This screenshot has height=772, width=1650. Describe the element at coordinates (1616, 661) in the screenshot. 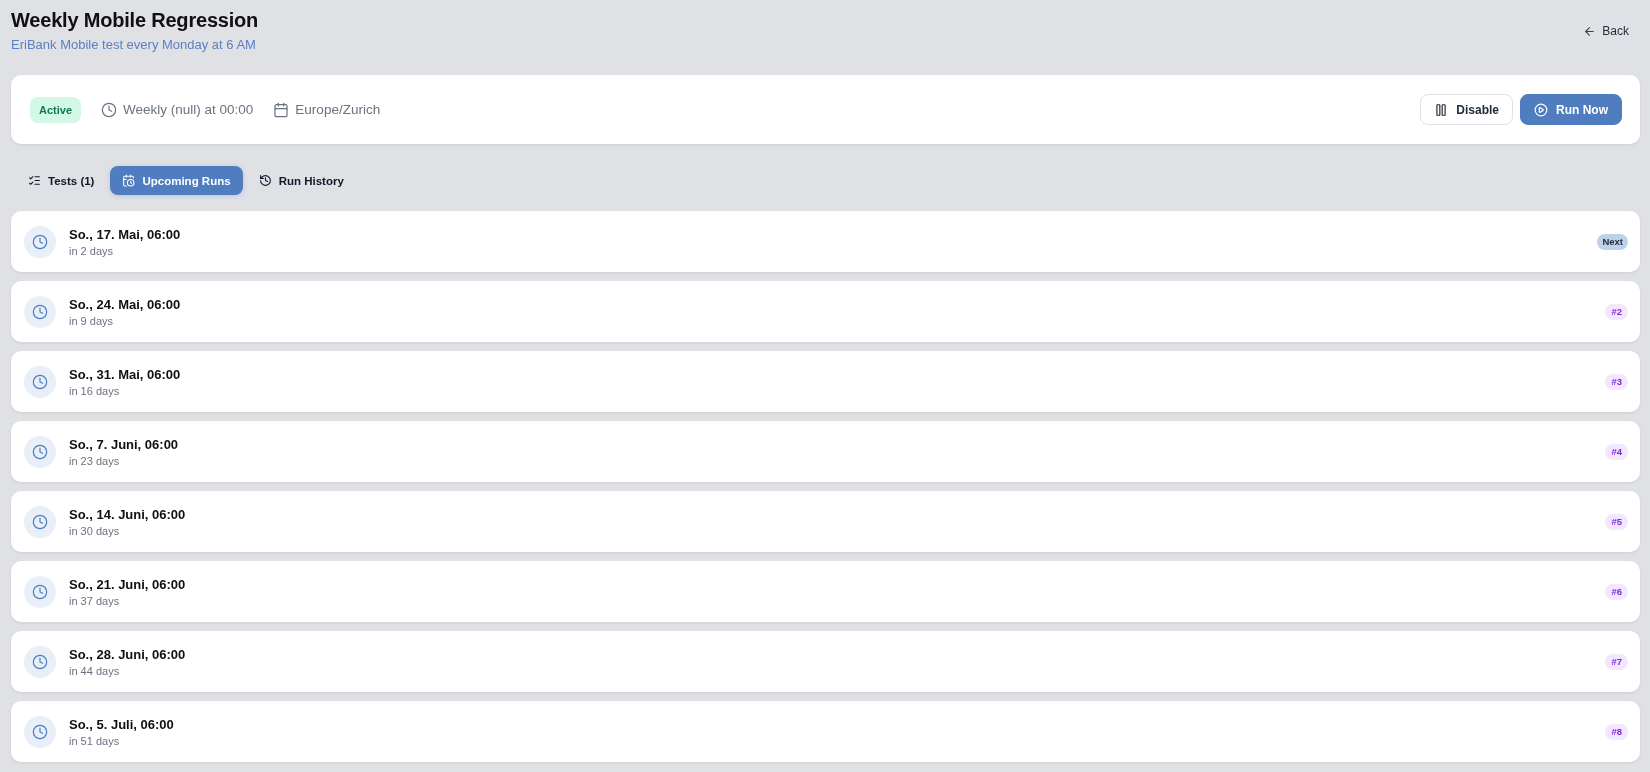

I see `run-number-badge: #7` at that location.